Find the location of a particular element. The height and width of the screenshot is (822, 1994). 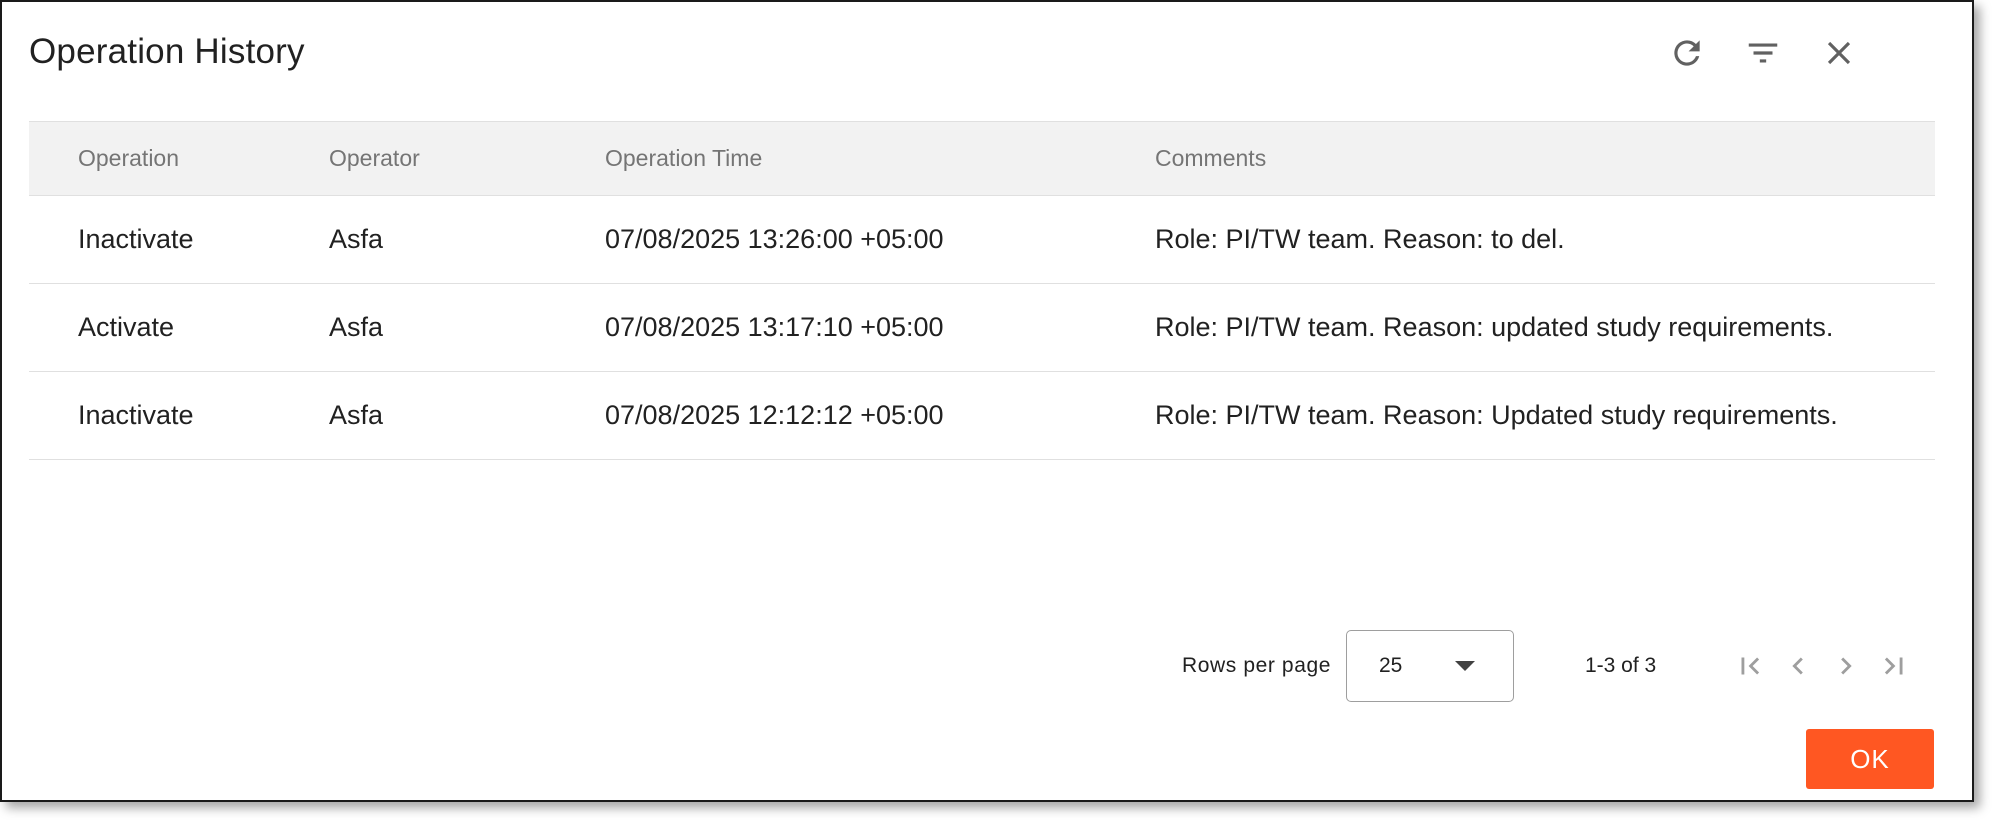

next-page-button is located at coordinates (1846, 666).